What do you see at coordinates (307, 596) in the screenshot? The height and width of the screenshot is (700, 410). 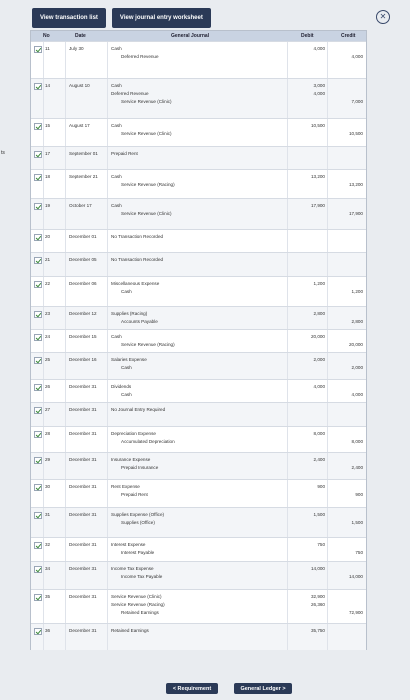 I see `debit-value: 32,900` at bounding box center [307, 596].